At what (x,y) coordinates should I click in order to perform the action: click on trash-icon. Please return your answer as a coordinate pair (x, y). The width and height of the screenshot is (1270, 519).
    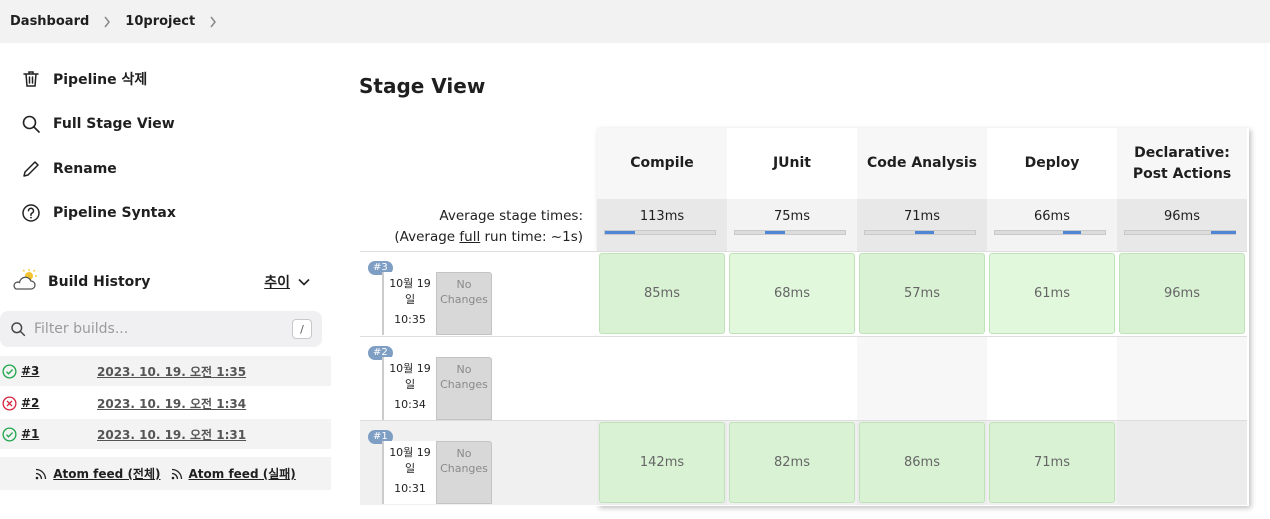
    Looking at the image, I should click on (31, 79).